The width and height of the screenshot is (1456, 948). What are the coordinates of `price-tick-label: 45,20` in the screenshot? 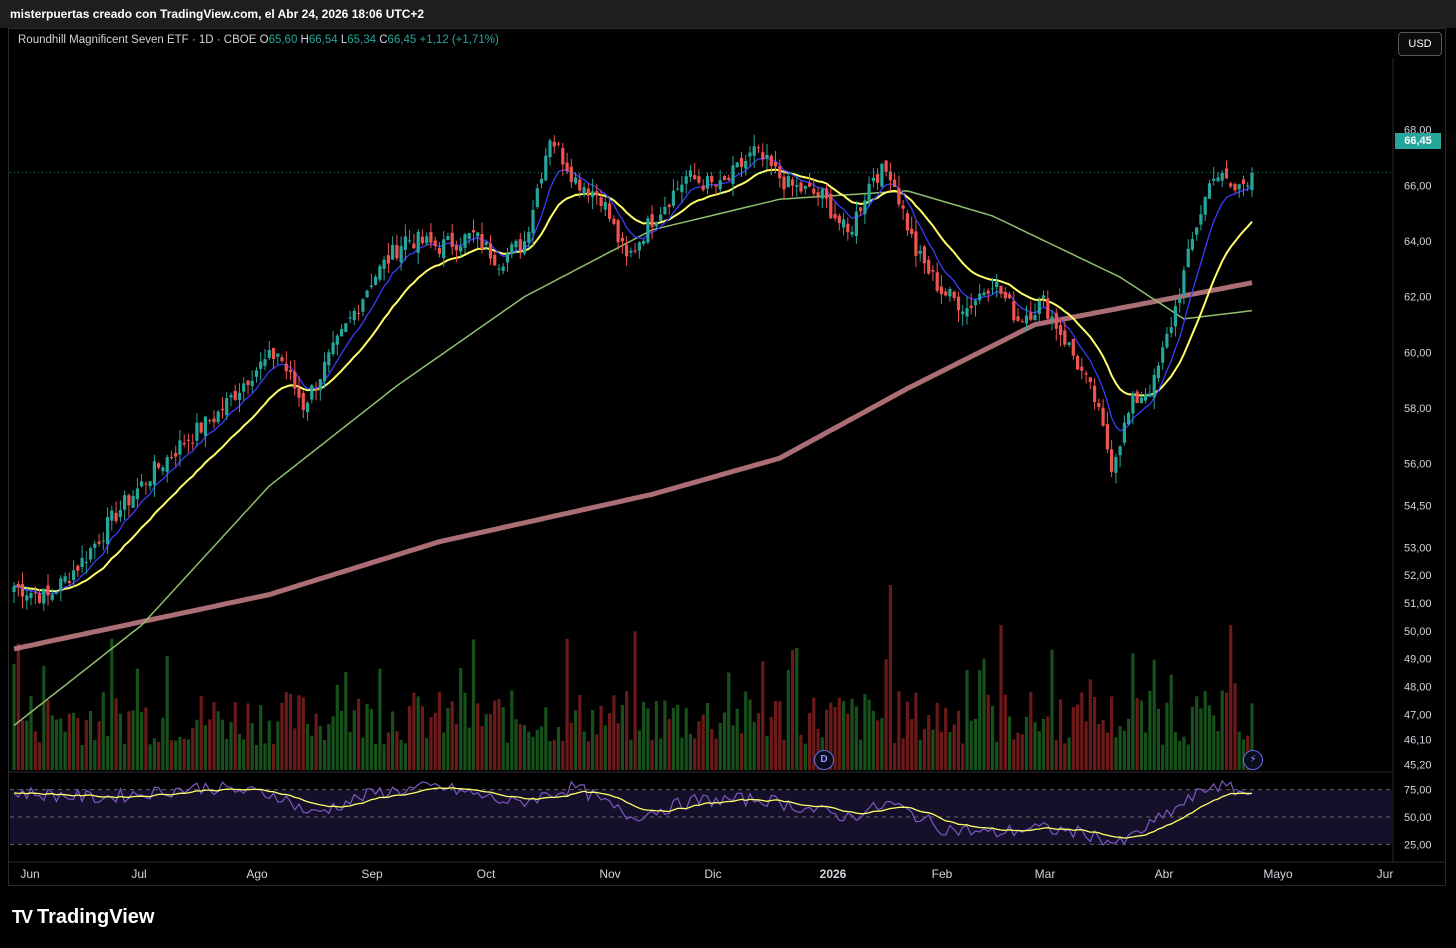 It's located at (1418, 765).